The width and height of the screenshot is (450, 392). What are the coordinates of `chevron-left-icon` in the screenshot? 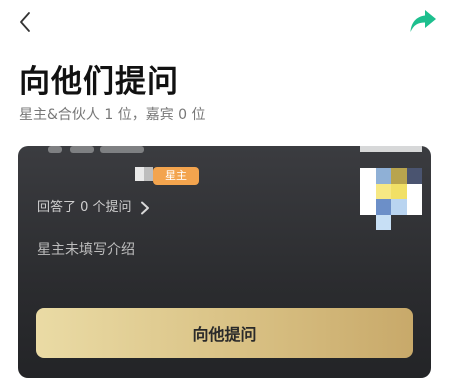 It's located at (25, 22).